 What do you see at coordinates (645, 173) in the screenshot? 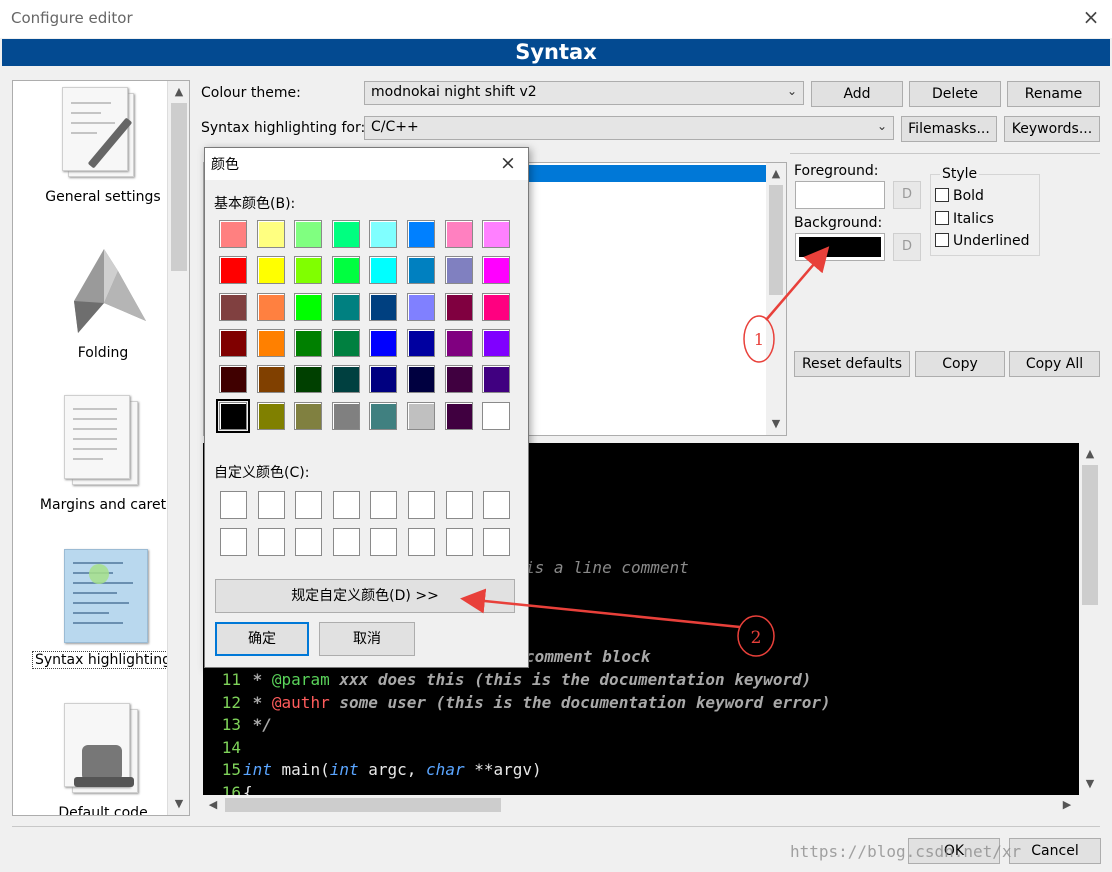
I see `list-selection` at bounding box center [645, 173].